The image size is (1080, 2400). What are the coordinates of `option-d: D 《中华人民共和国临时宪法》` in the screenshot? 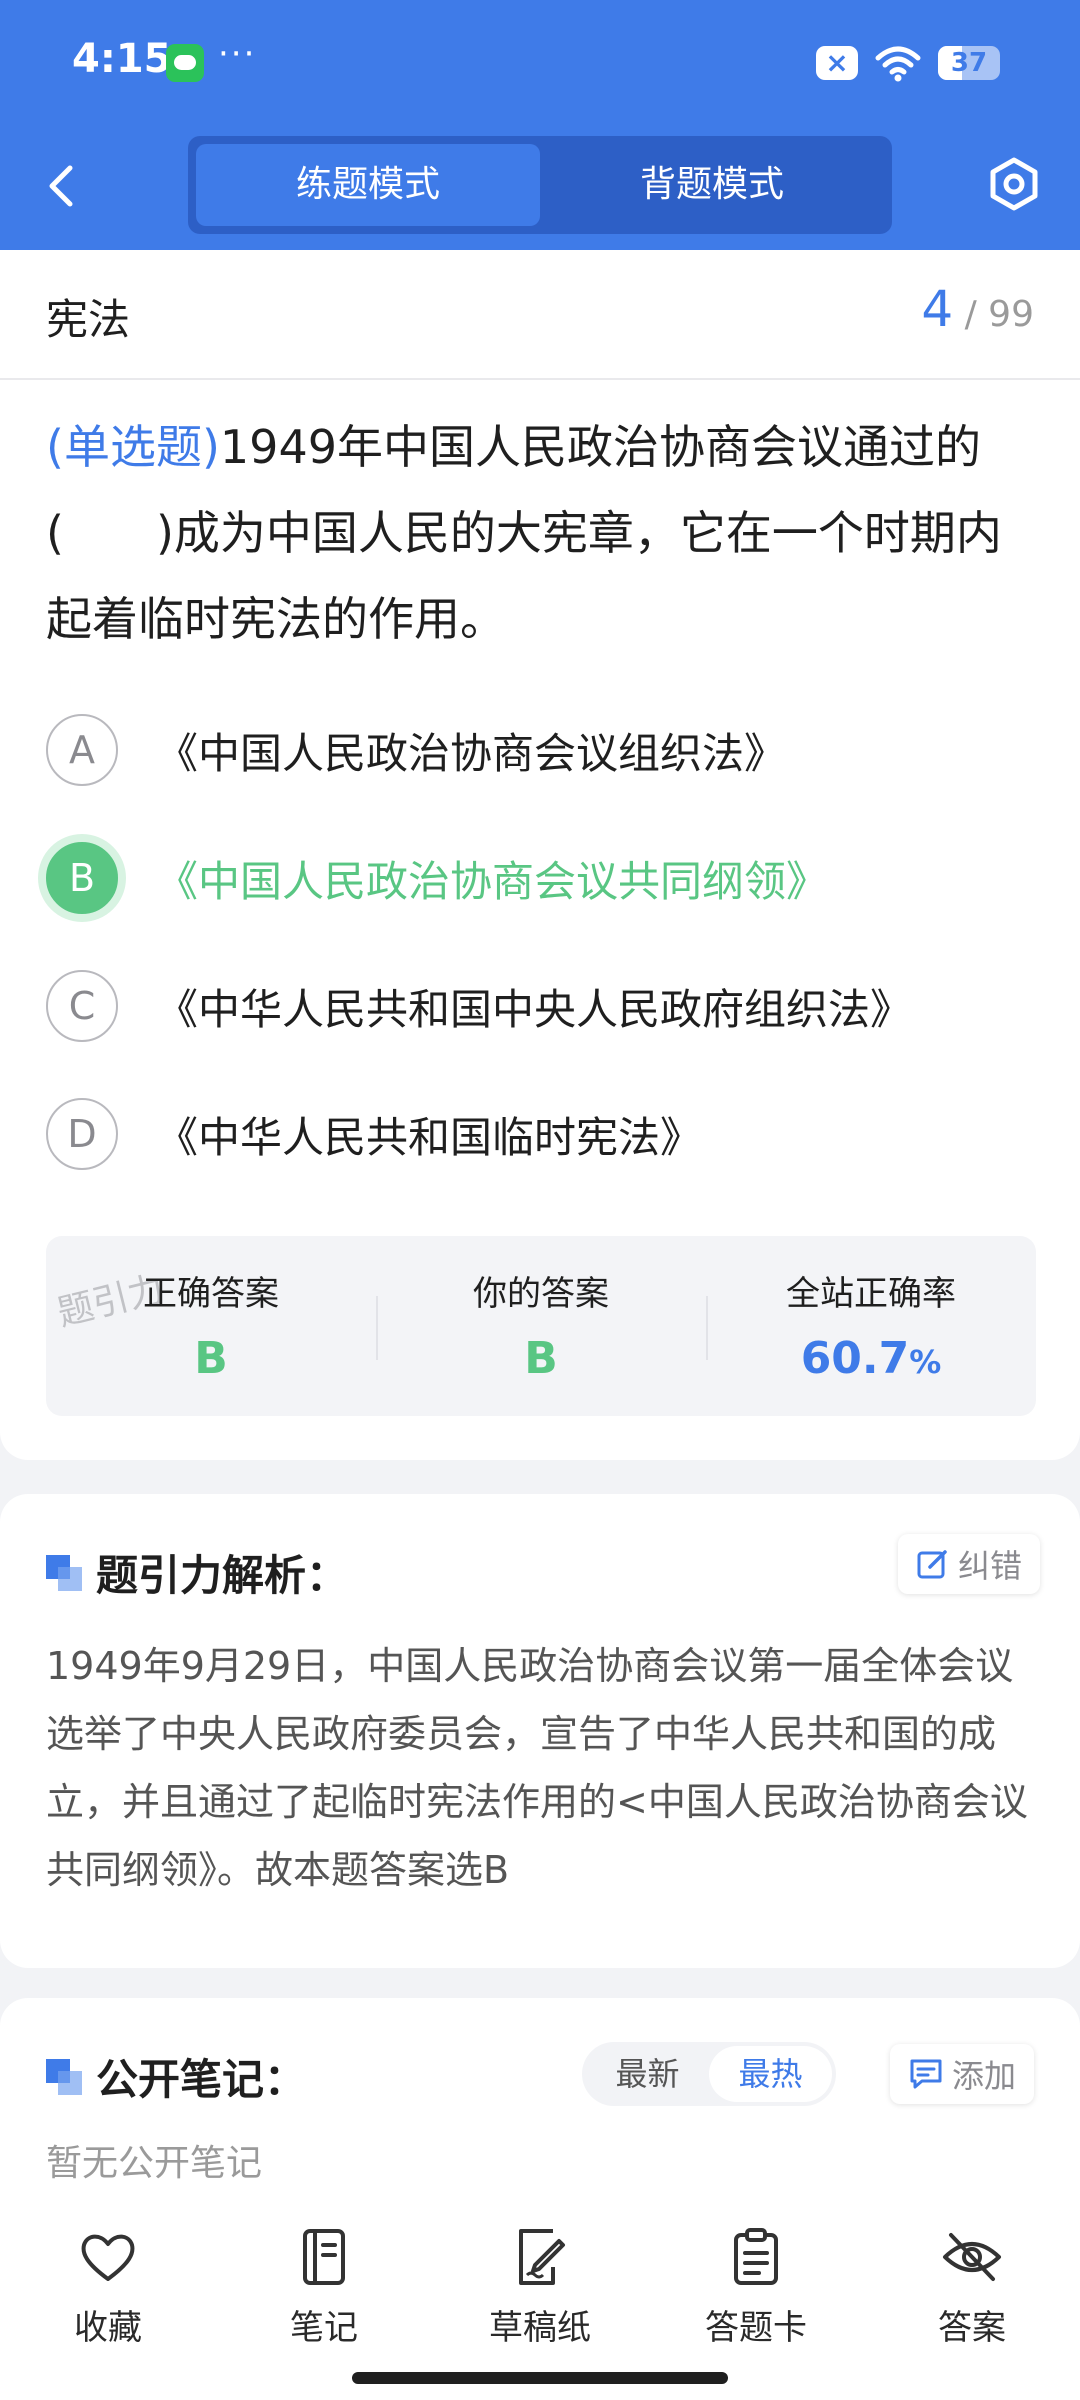 It's located at (546, 1134).